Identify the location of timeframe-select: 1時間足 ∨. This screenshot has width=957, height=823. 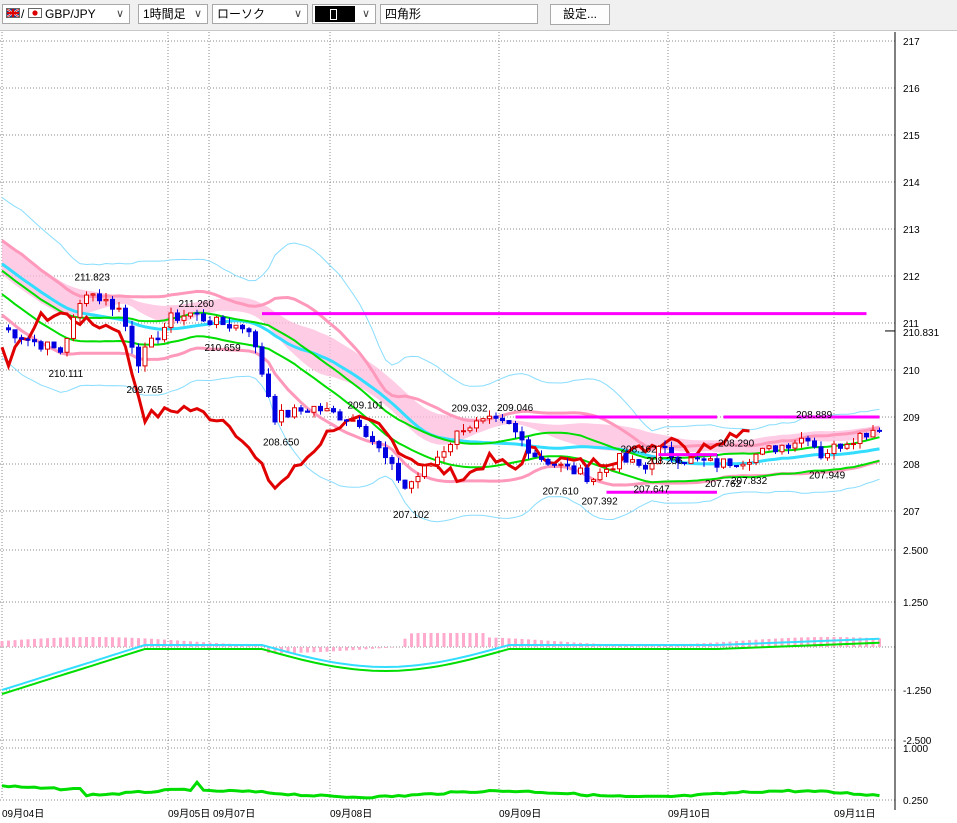
(173, 14).